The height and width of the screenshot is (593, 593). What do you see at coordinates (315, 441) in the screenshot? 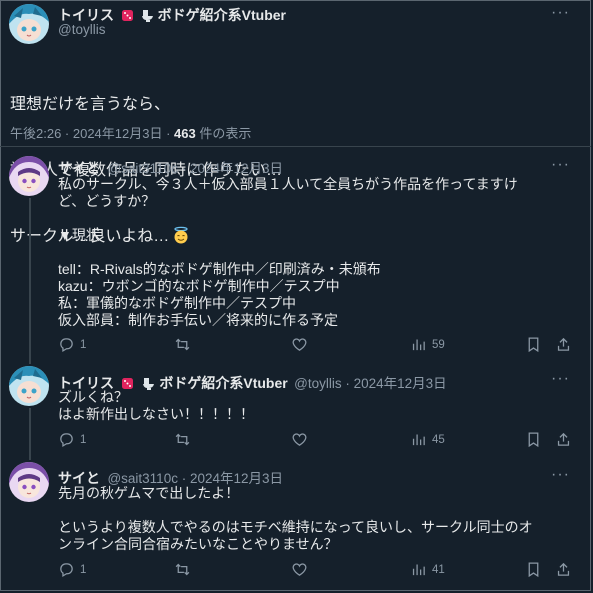
I see `action-bar: 1 45` at bounding box center [315, 441].